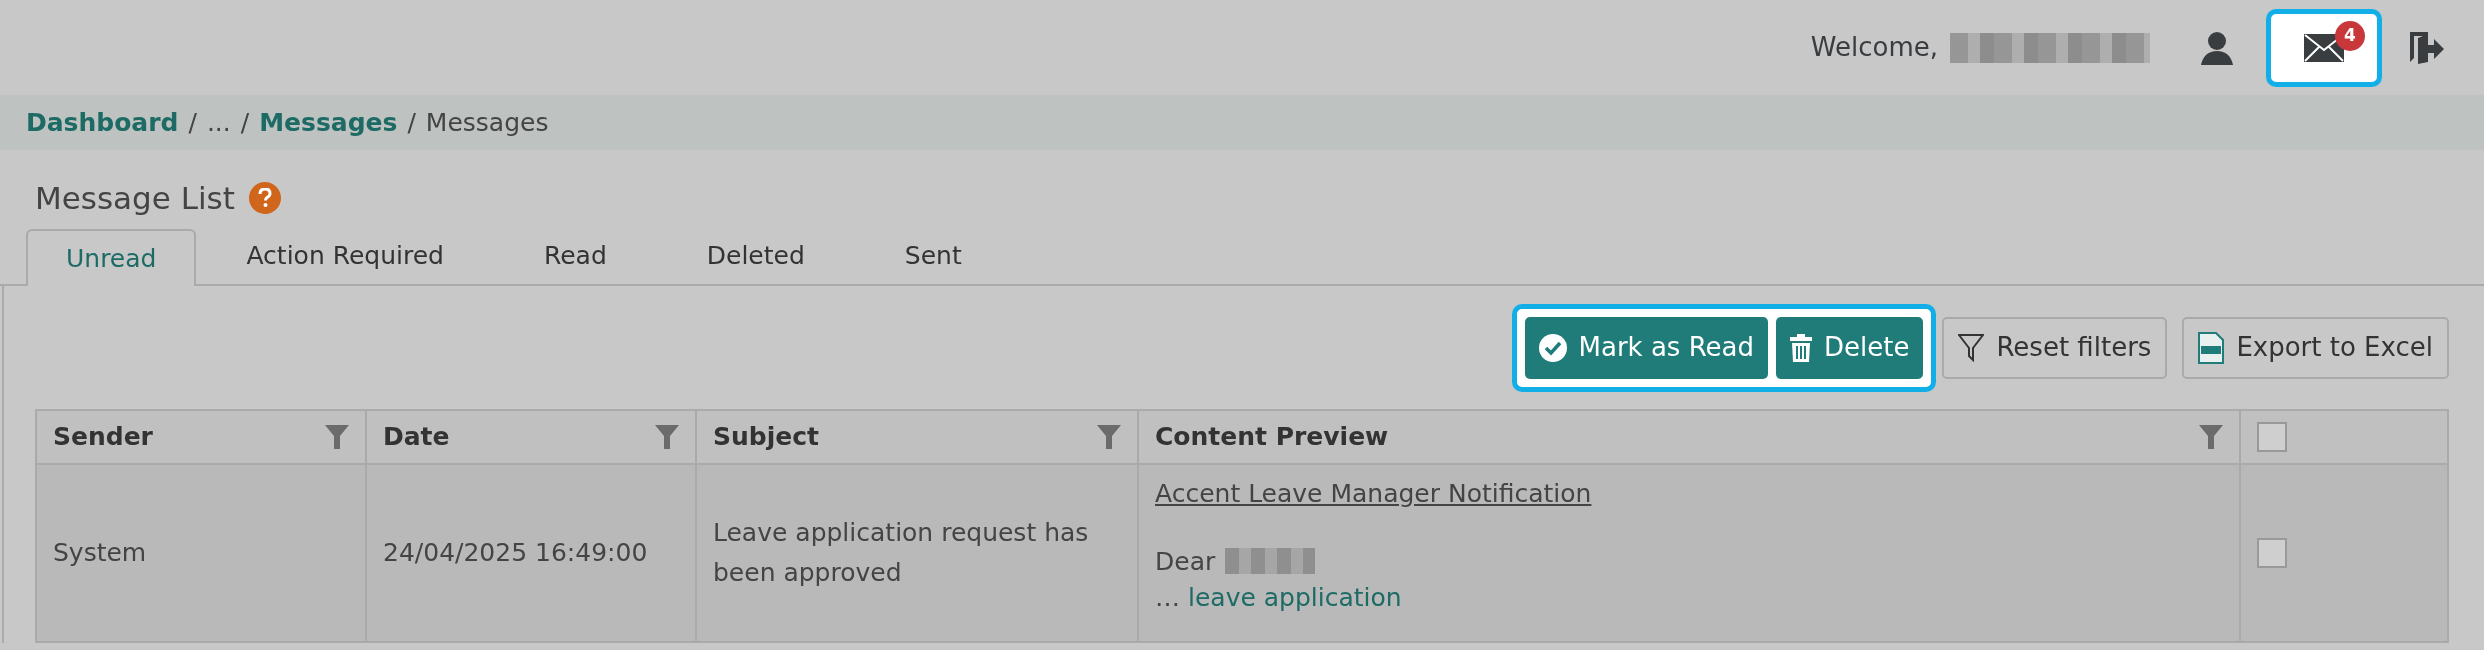 The height and width of the screenshot is (650, 2484). I want to click on trash-icon, so click(1801, 347).